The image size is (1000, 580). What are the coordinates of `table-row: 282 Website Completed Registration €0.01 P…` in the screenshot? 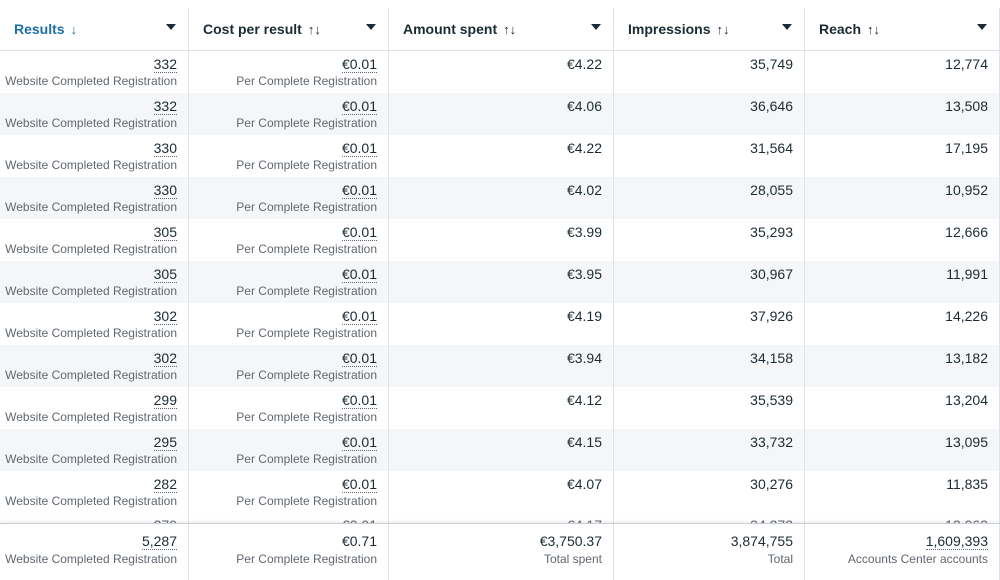 It's located at (500, 492).